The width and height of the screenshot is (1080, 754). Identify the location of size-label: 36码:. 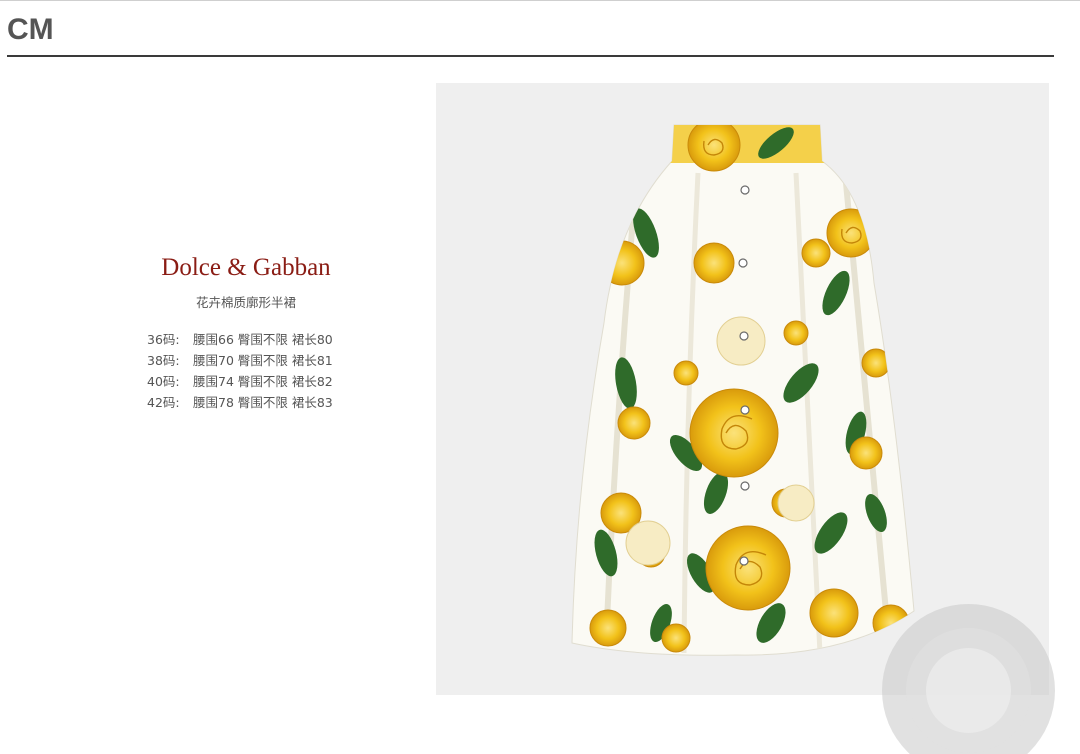
(163, 339).